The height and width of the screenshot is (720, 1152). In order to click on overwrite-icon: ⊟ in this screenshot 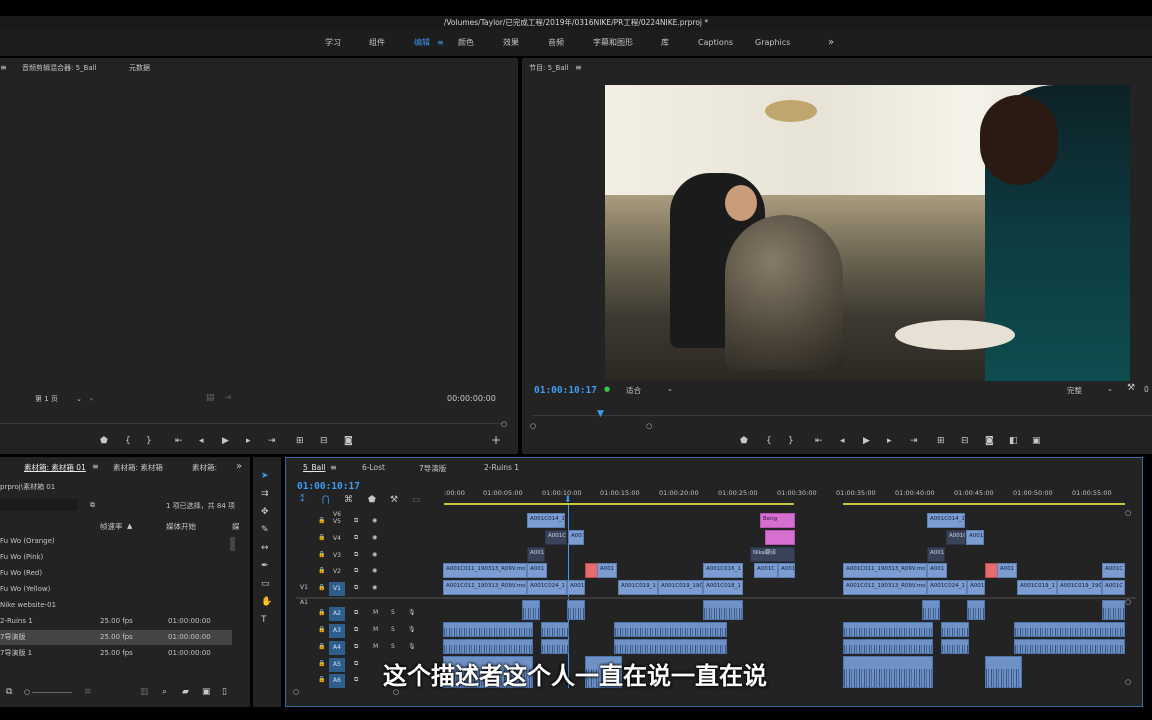, I will do `click(324, 441)`.